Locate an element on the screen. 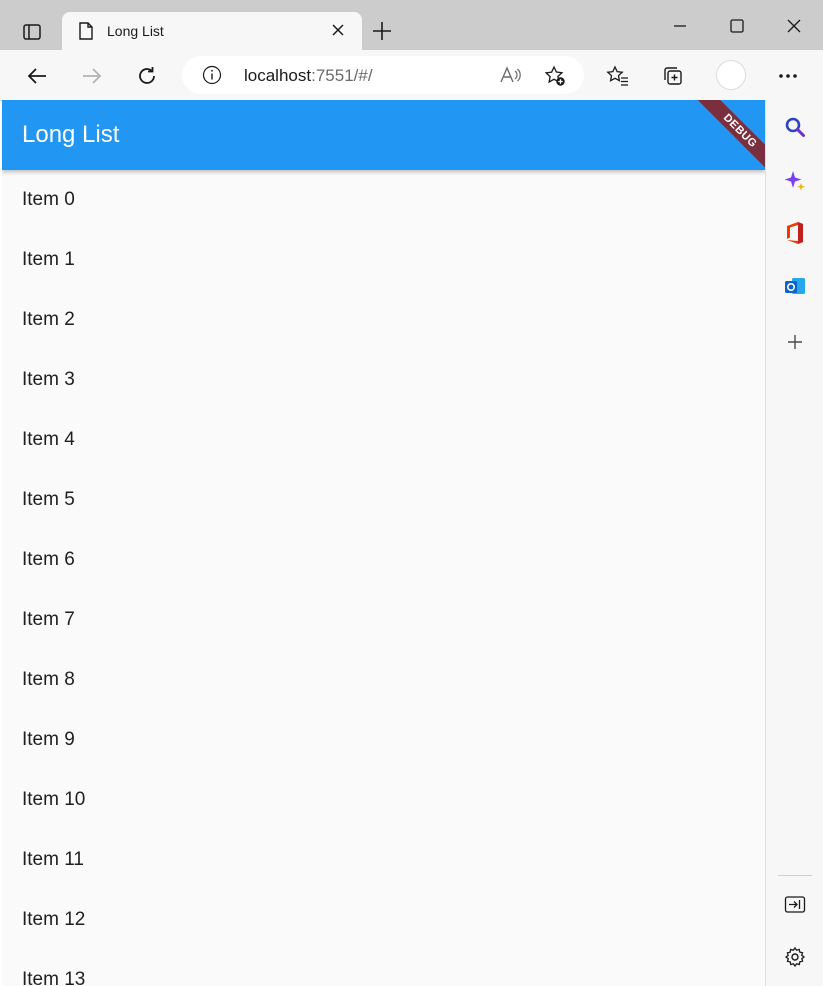 This screenshot has height=986, width=823. site-info-icon is located at coordinates (212, 75).